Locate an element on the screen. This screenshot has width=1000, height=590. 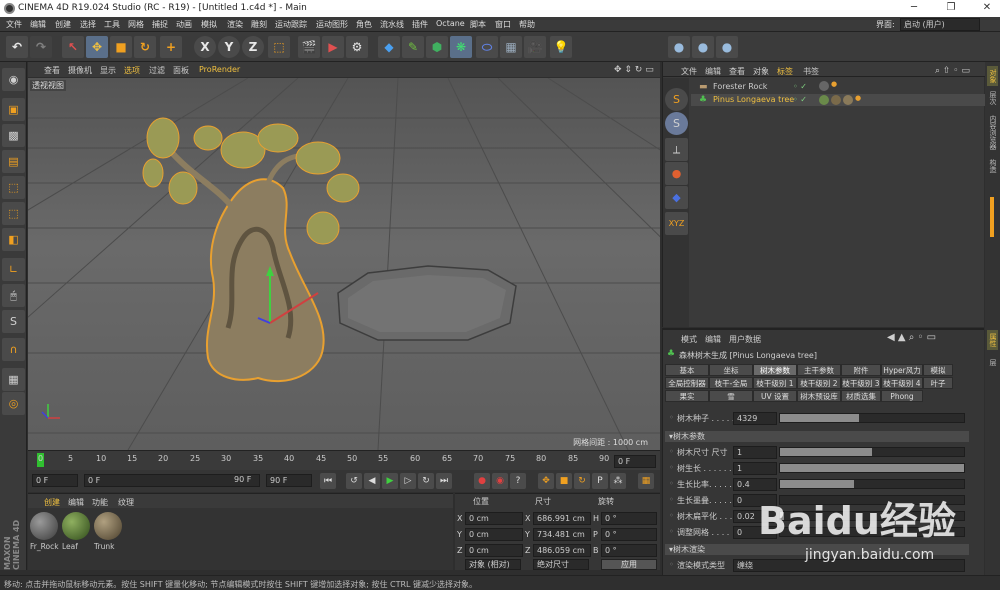
tab-tree-presets: 树木预设库 is located at coordinates (819, 396).